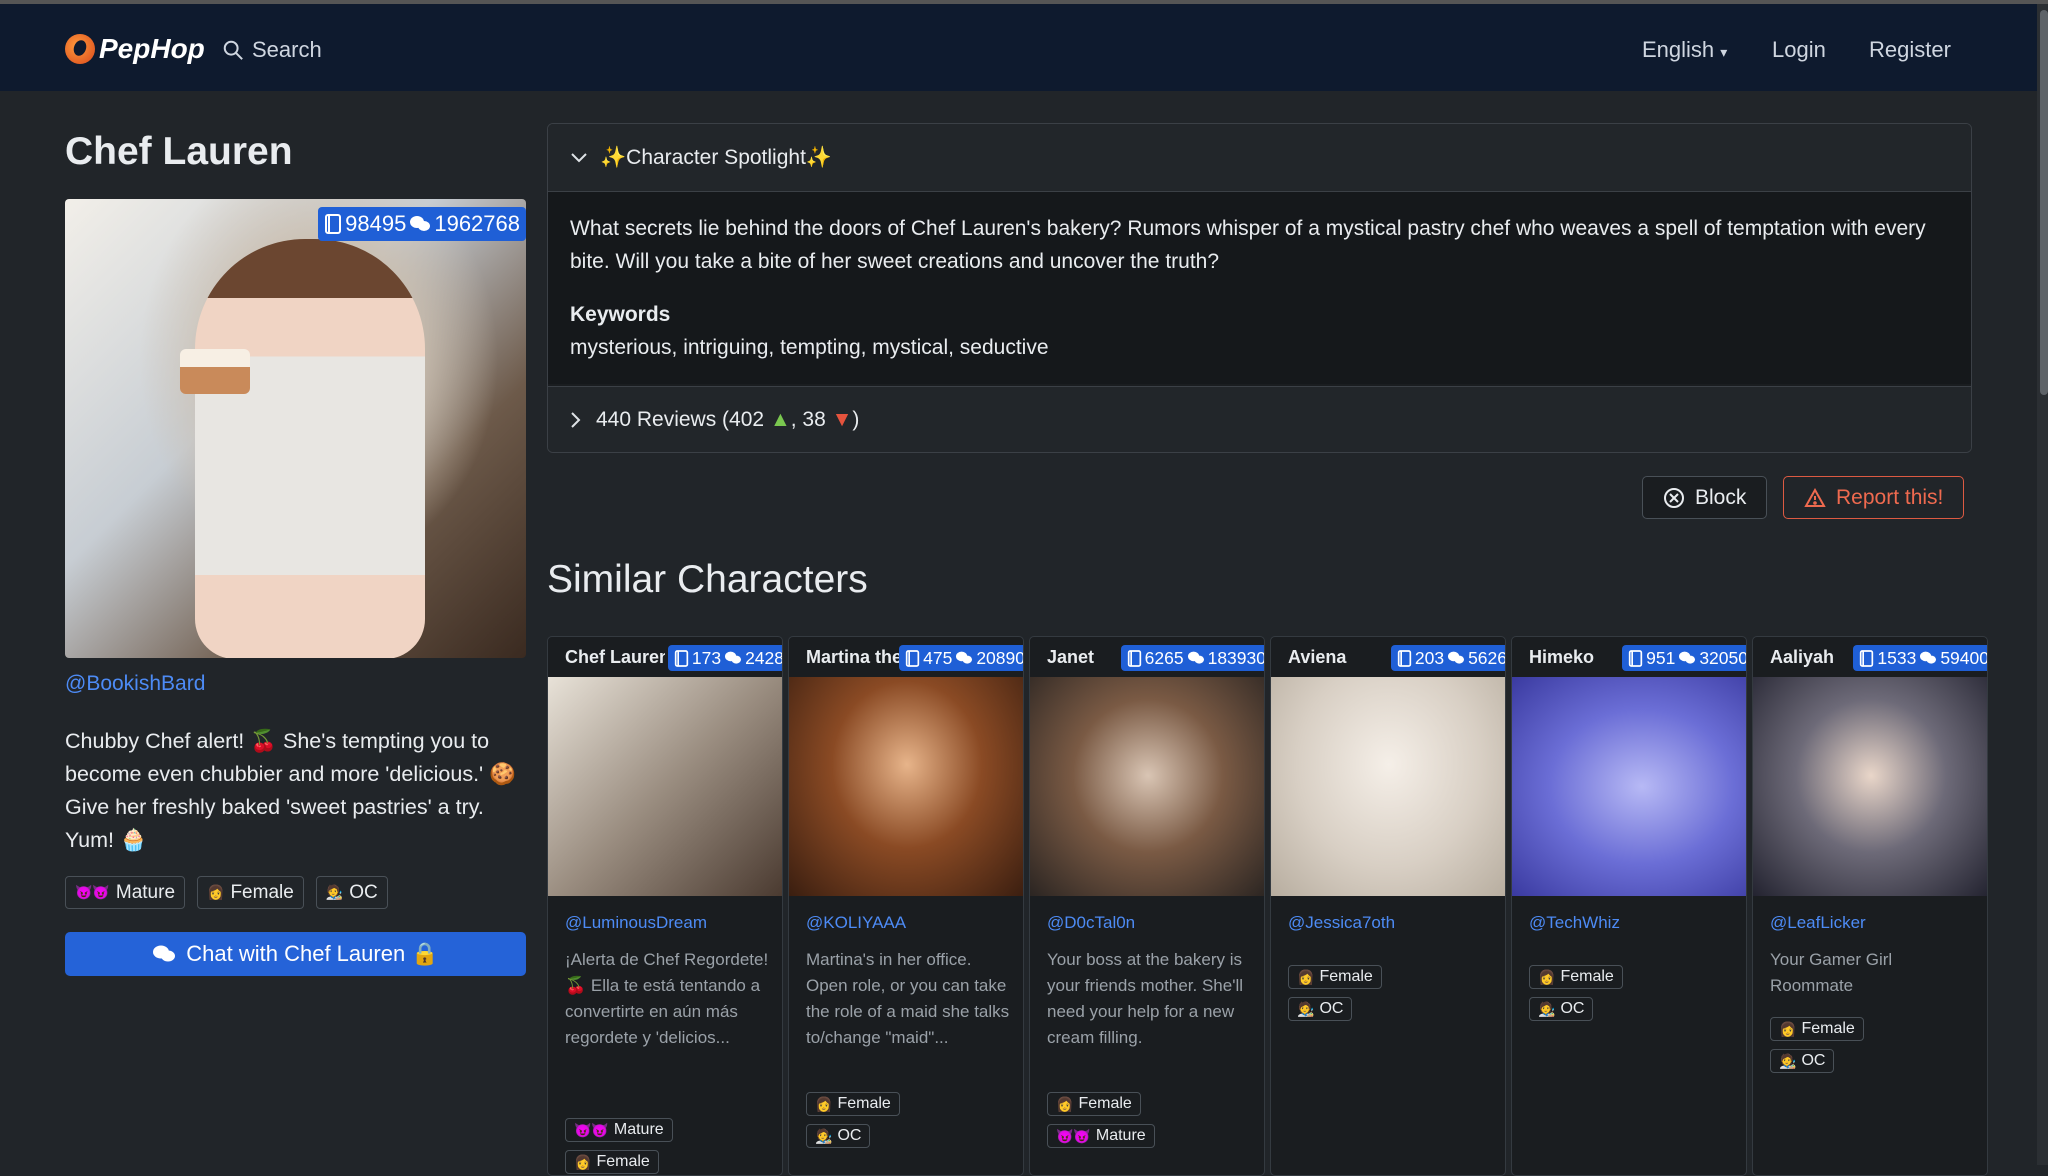 This screenshot has width=2048, height=1176. I want to click on card-stats-badge: 1533 59400, so click(1920, 658).